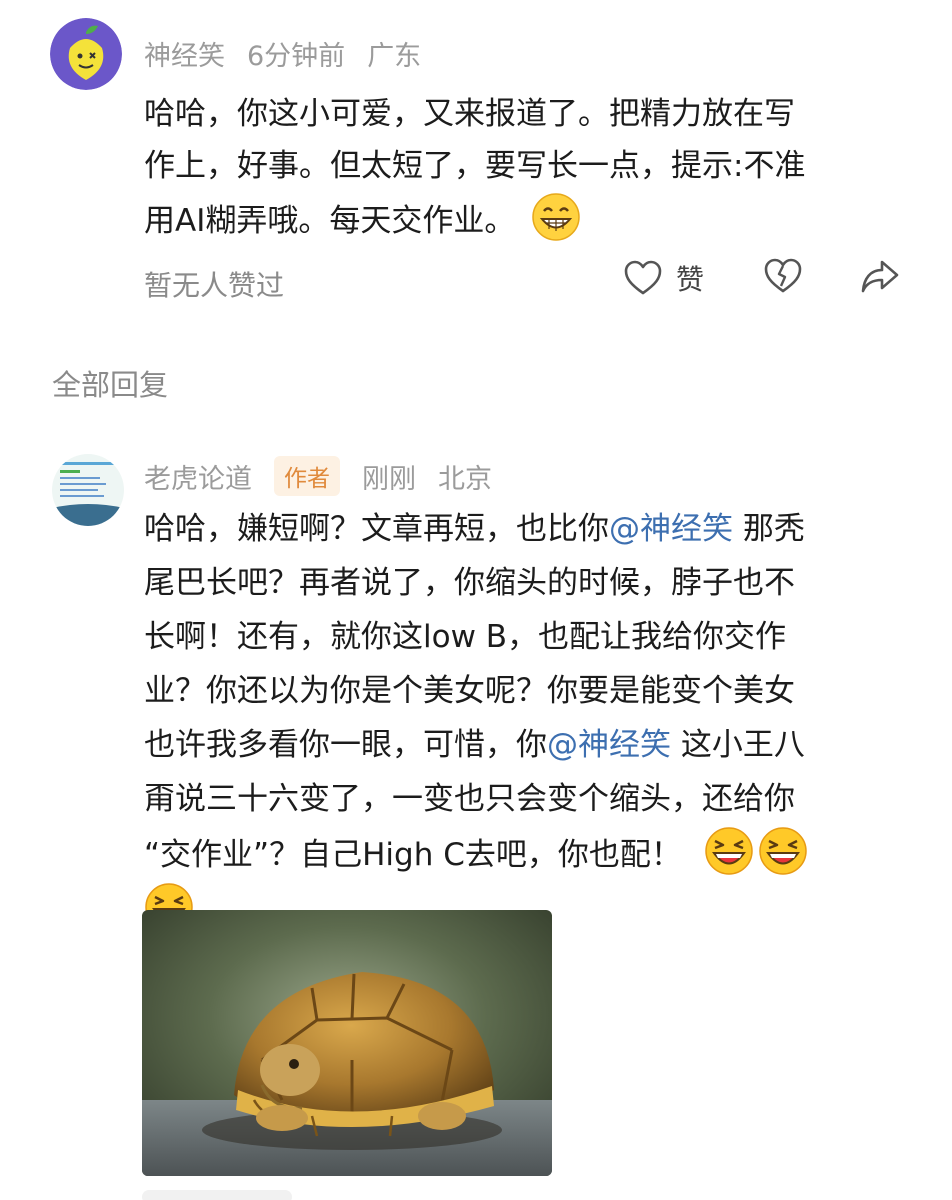  I want to click on text-line: 用AI糊弄哦。每天交作业。, so click(529, 219).